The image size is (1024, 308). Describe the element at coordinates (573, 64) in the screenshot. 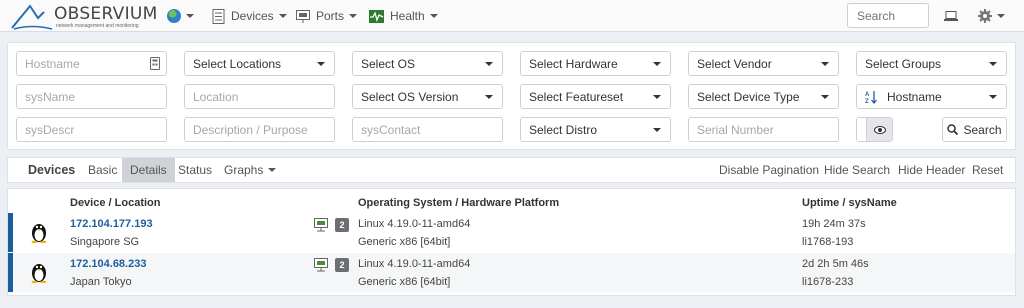

I see `hardware-select-label: Select Hardware` at that location.